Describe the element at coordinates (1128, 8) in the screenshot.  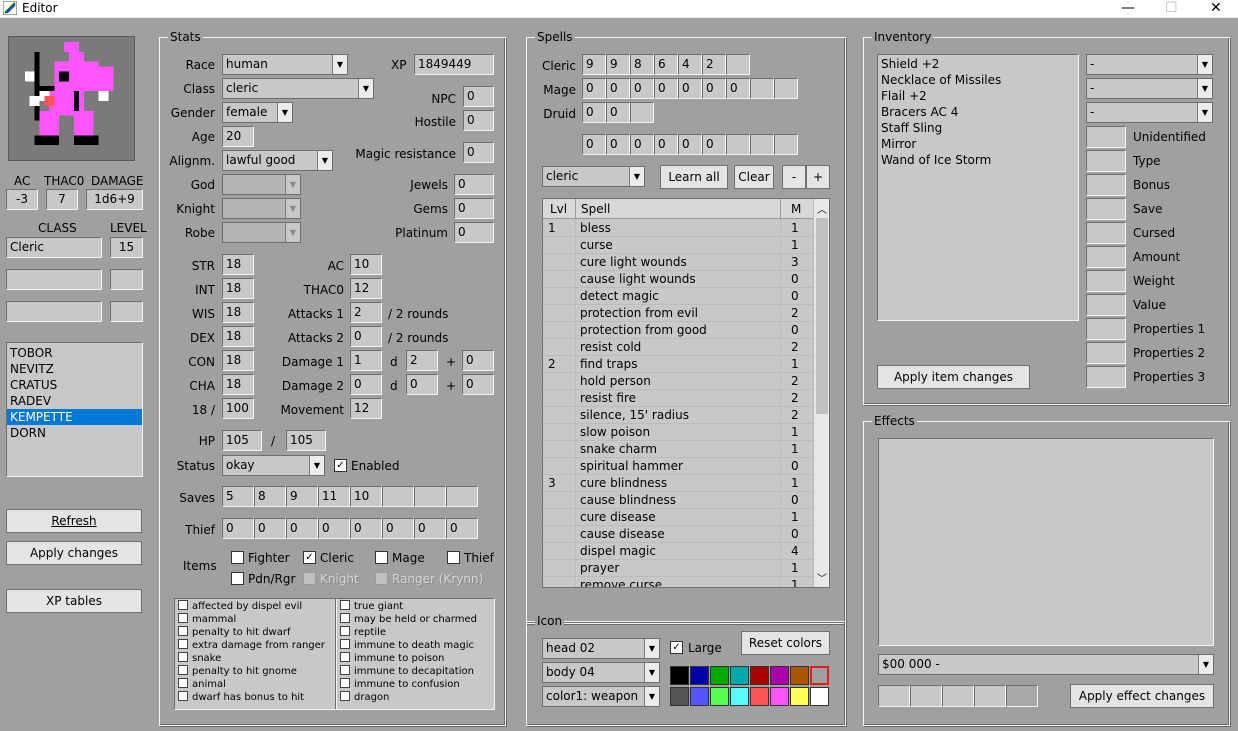
I see `minimize-button: —` at that location.